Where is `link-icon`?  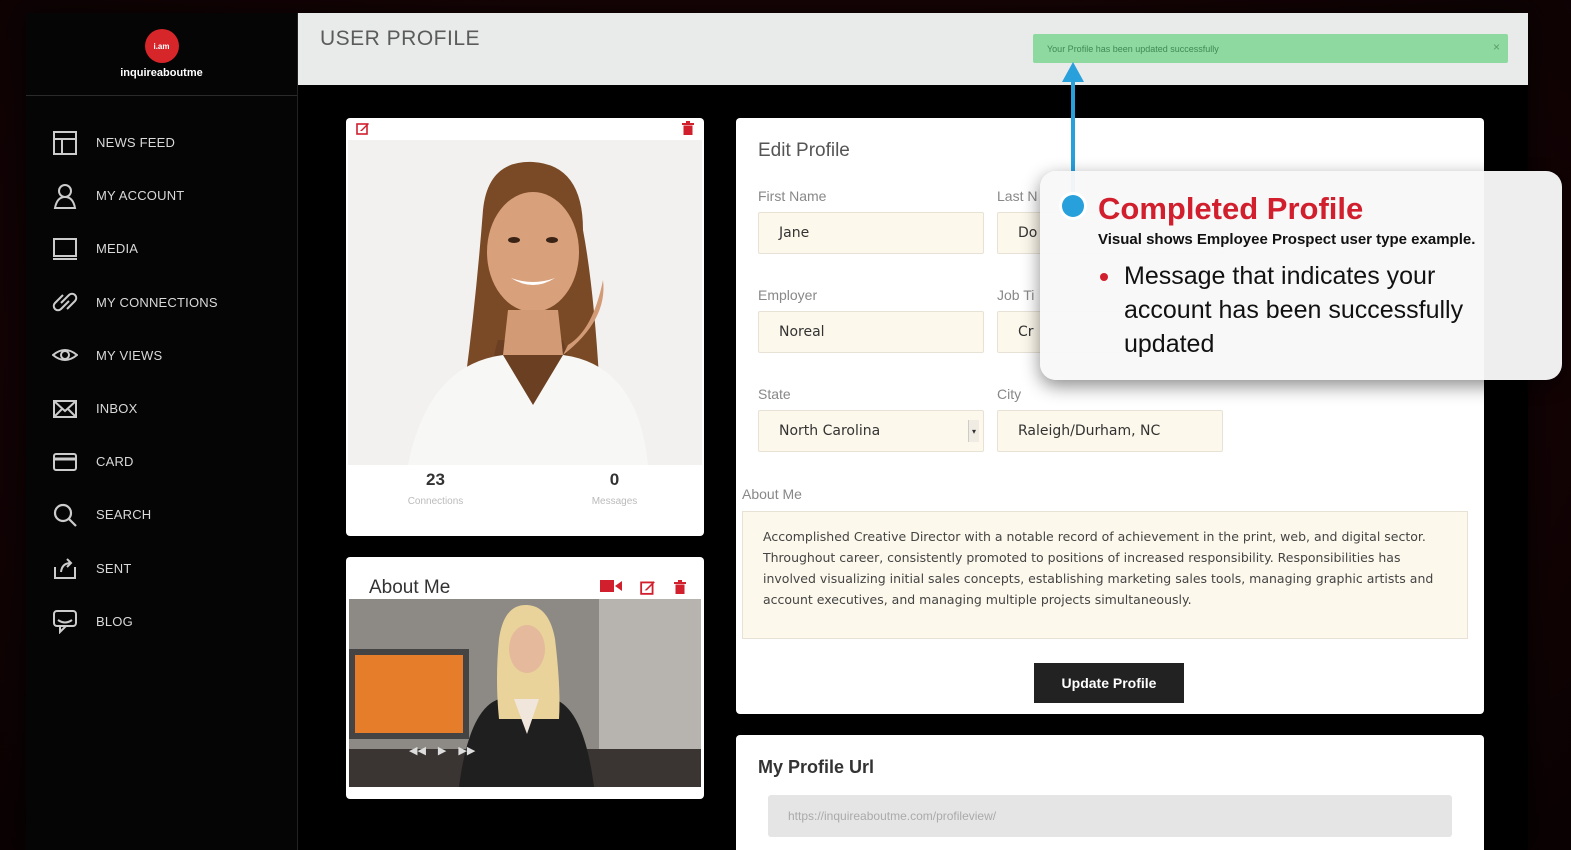
link-icon is located at coordinates (65, 302).